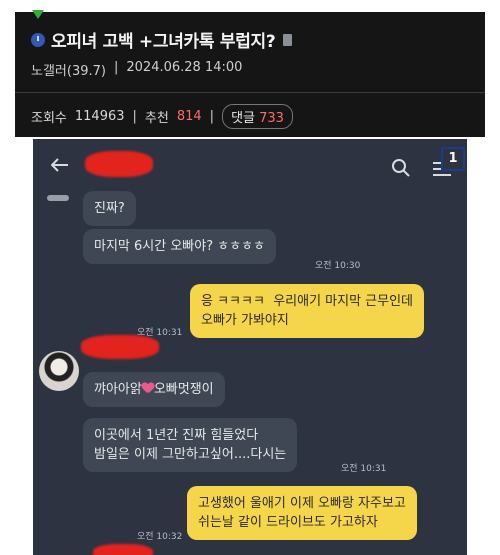 This screenshot has width=500, height=555. Describe the element at coordinates (38, 39) in the screenshot. I see `clock-icon` at that location.